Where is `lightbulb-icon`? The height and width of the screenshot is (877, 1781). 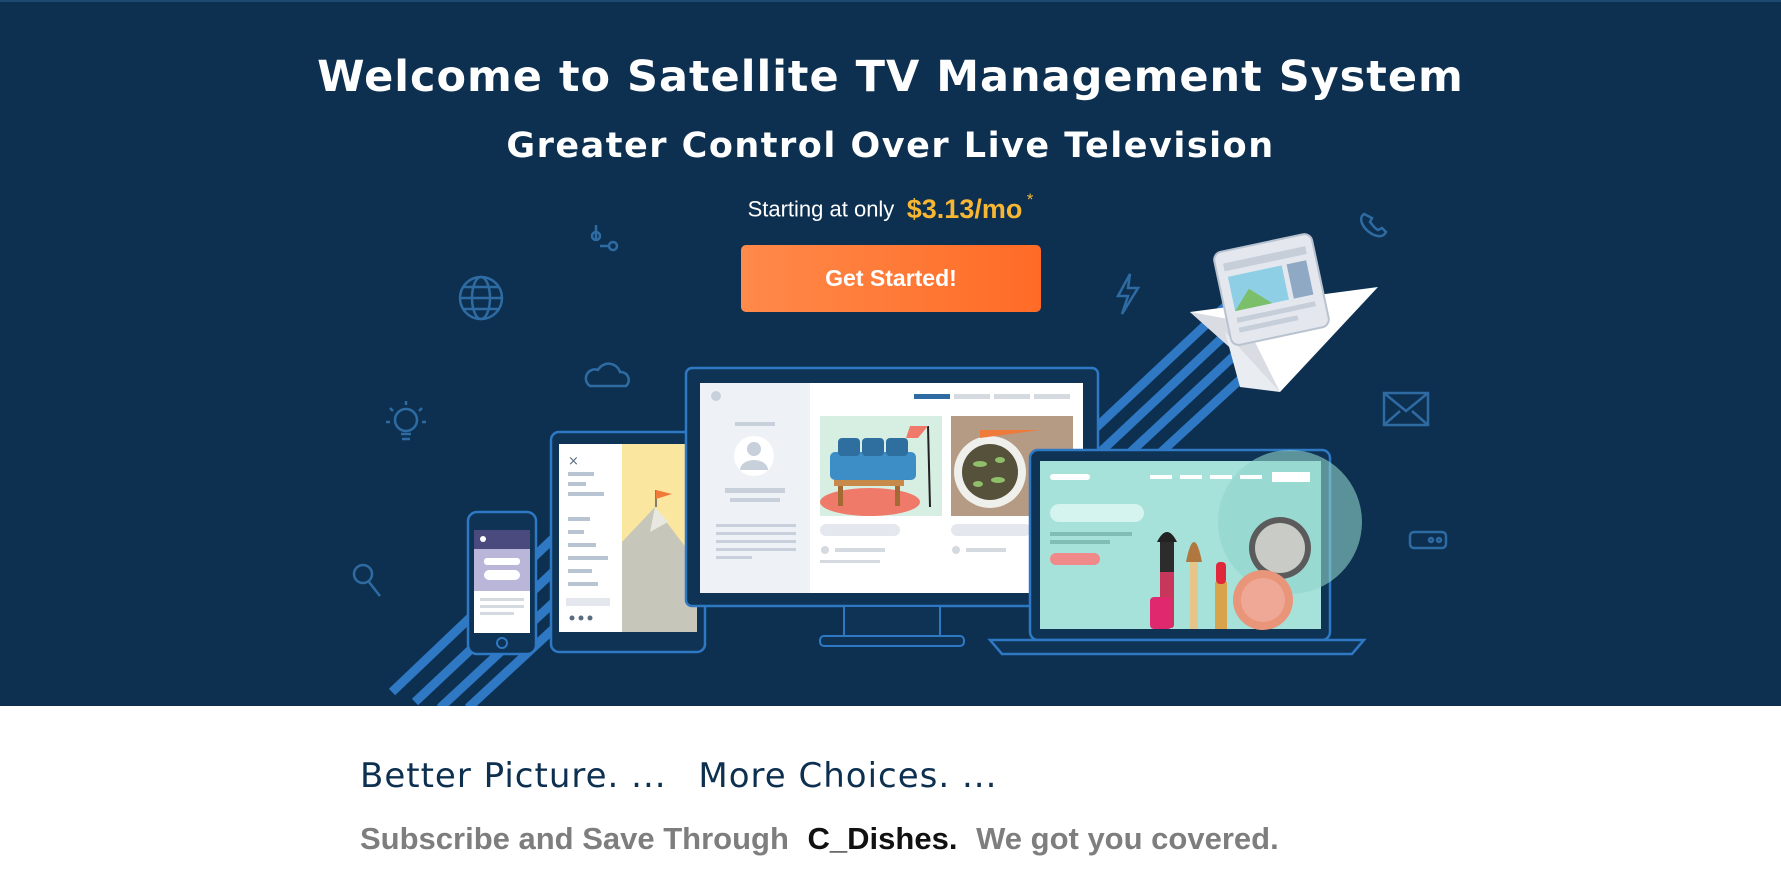 lightbulb-icon is located at coordinates (406, 421).